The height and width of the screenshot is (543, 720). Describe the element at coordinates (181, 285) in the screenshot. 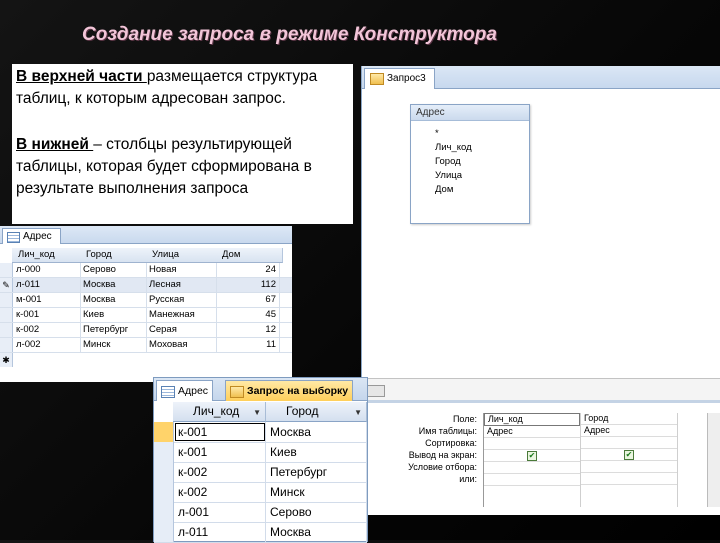

I see `table-cell: Лесная` at that location.